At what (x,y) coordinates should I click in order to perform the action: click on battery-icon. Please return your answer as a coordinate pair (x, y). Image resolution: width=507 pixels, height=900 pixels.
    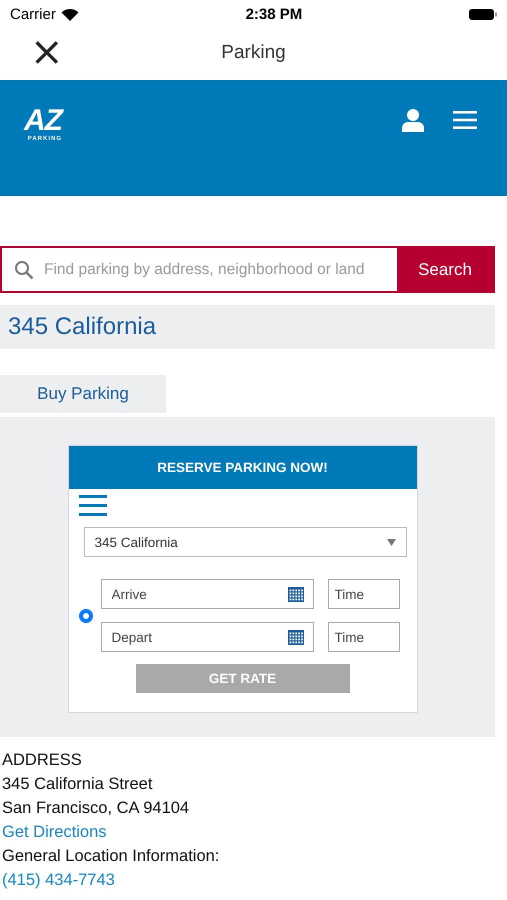
    Looking at the image, I should click on (482, 14).